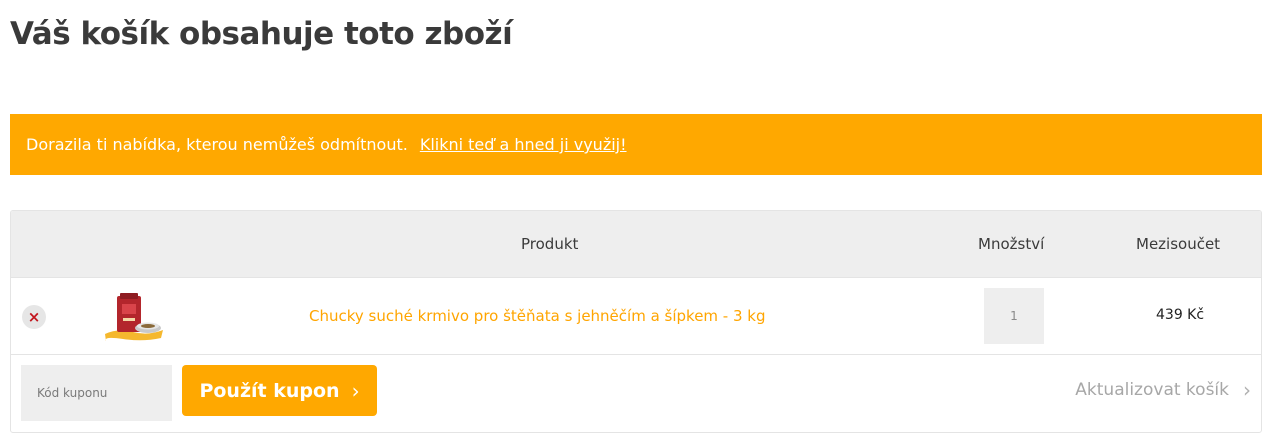  What do you see at coordinates (523, 144) in the screenshot?
I see `promo-notice-link: Klikni teď a hned ji využij!` at bounding box center [523, 144].